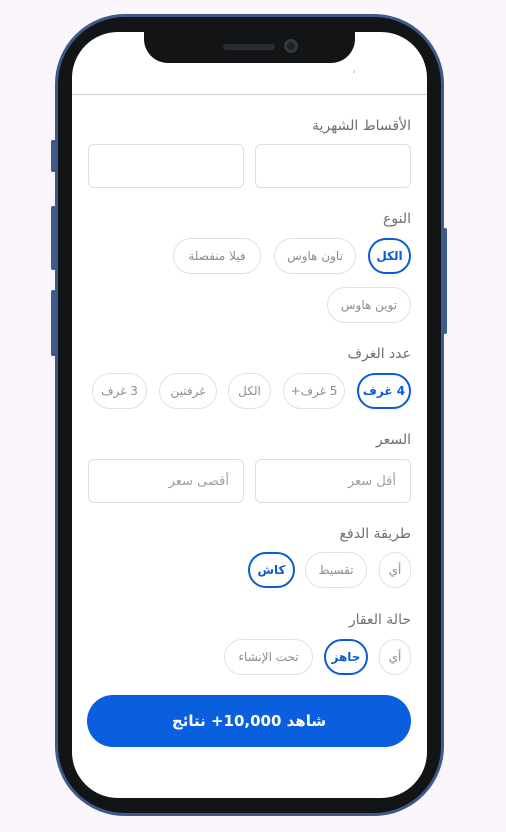  What do you see at coordinates (249, 94) in the screenshot?
I see `header-divider` at bounding box center [249, 94].